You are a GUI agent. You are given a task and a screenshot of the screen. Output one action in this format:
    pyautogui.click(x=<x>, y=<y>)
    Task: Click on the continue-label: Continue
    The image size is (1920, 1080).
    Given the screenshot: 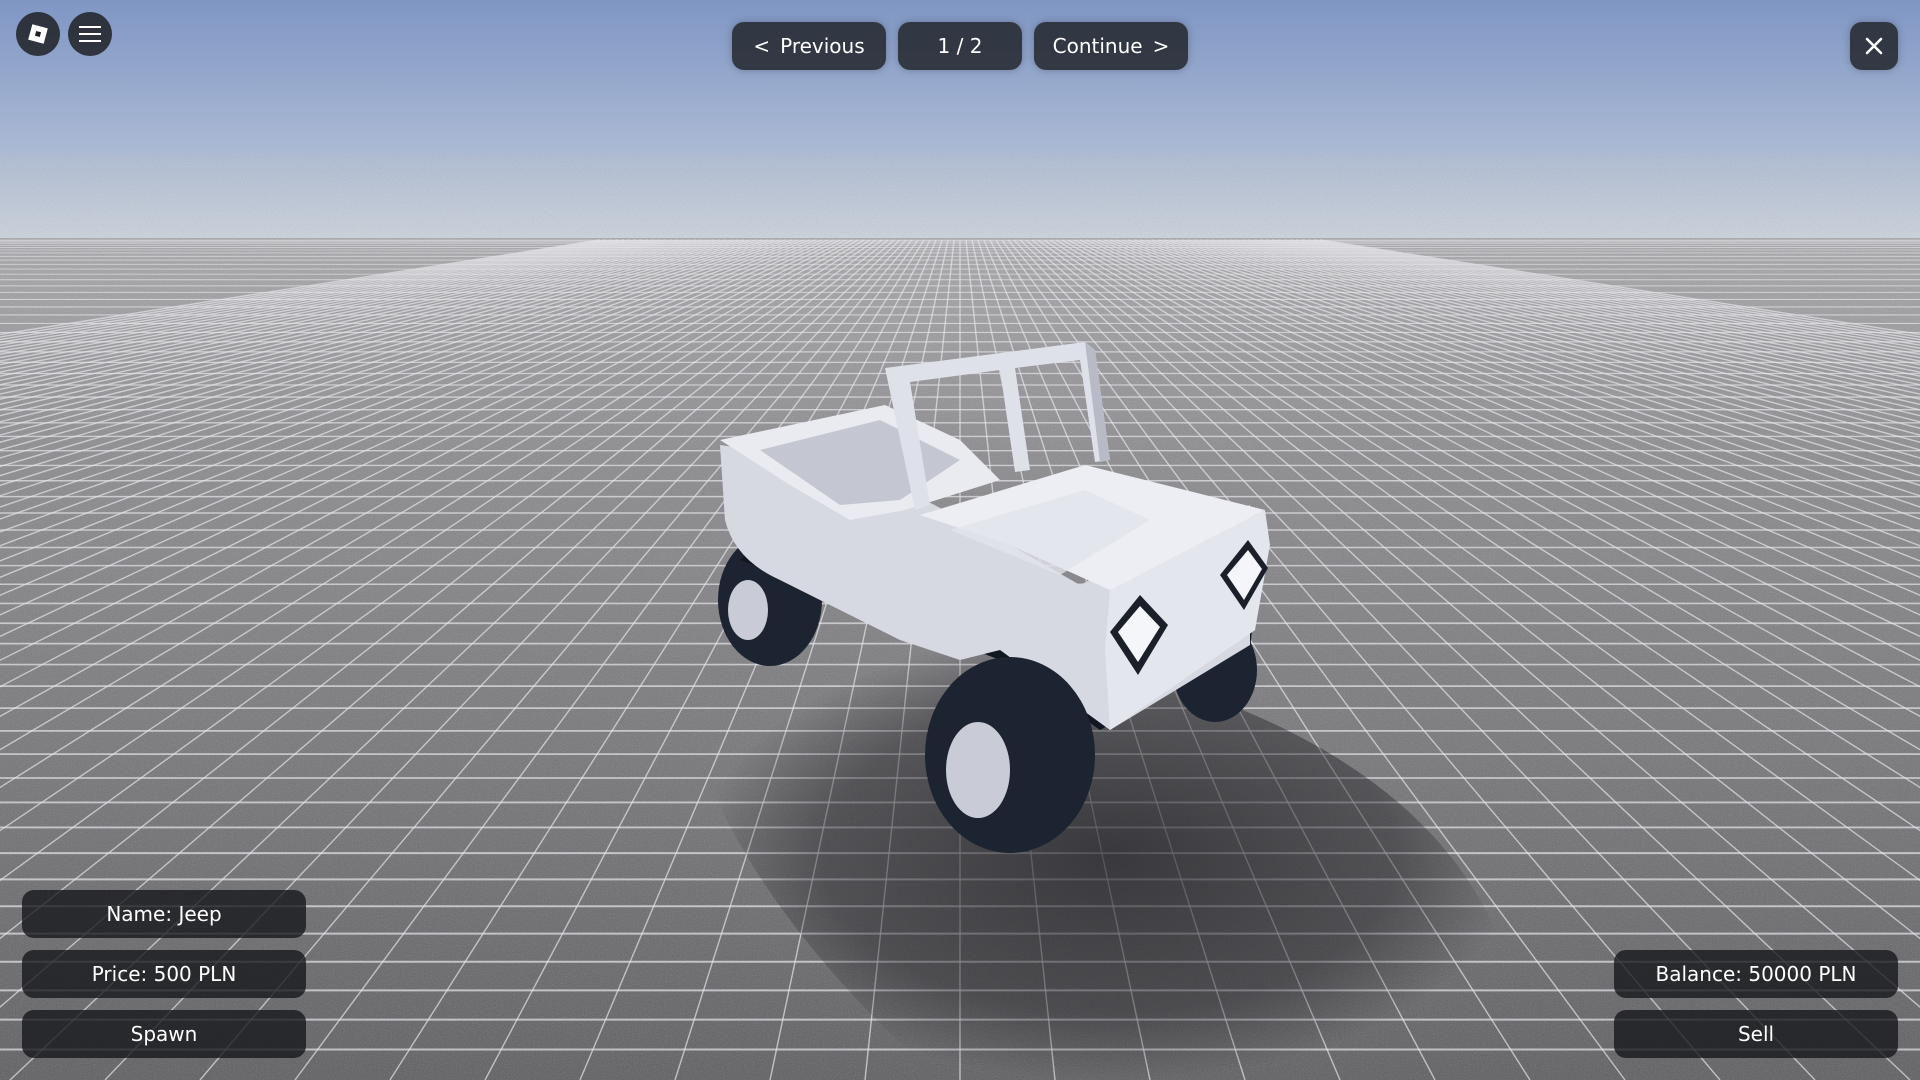 What is the action you would take?
    pyautogui.click(x=1097, y=46)
    